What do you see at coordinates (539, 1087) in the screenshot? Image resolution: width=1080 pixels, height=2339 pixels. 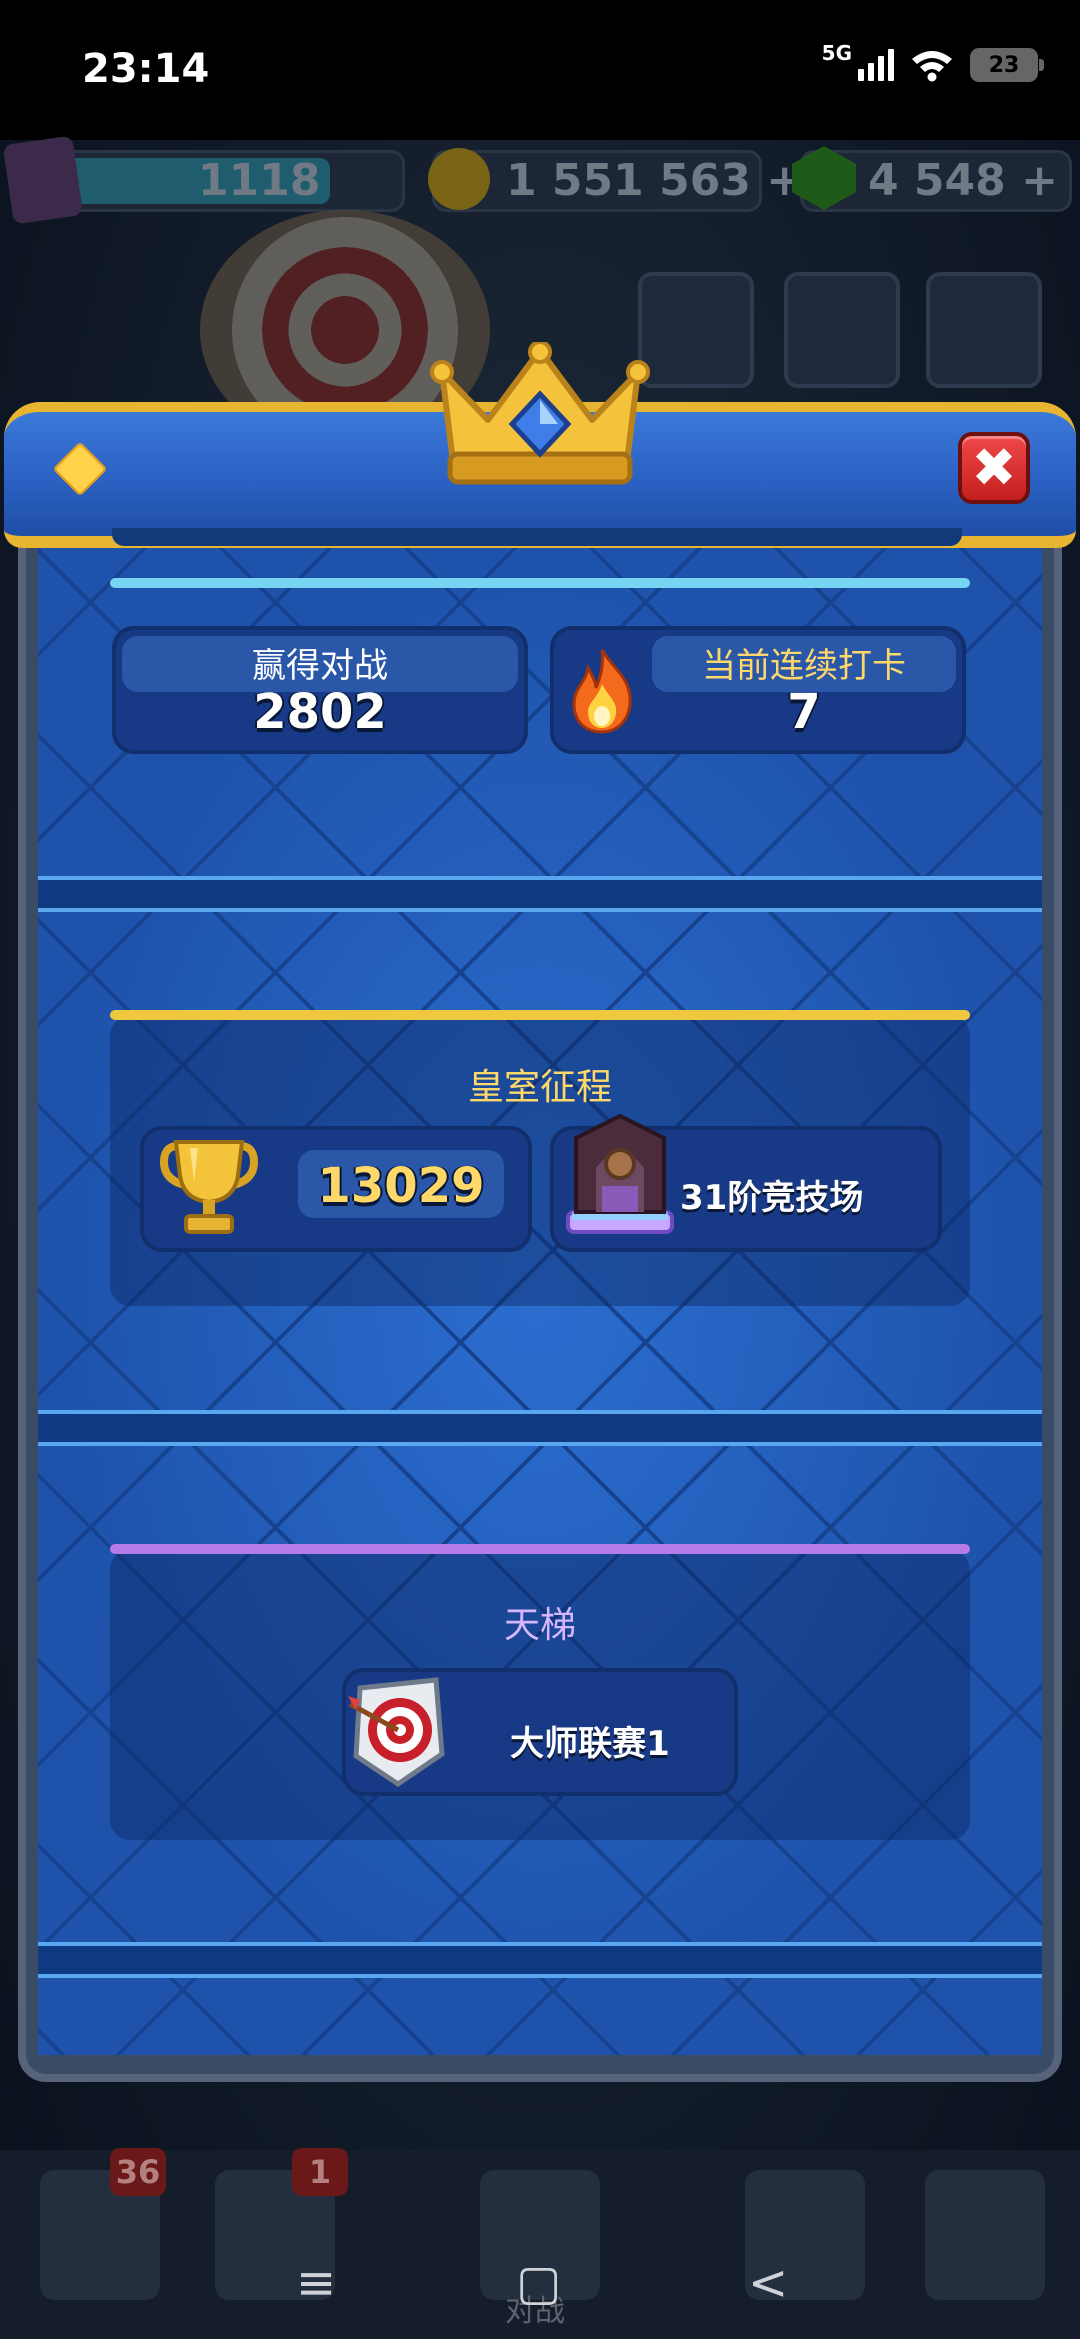 I see `royal-road-title: 皇室征程` at bounding box center [539, 1087].